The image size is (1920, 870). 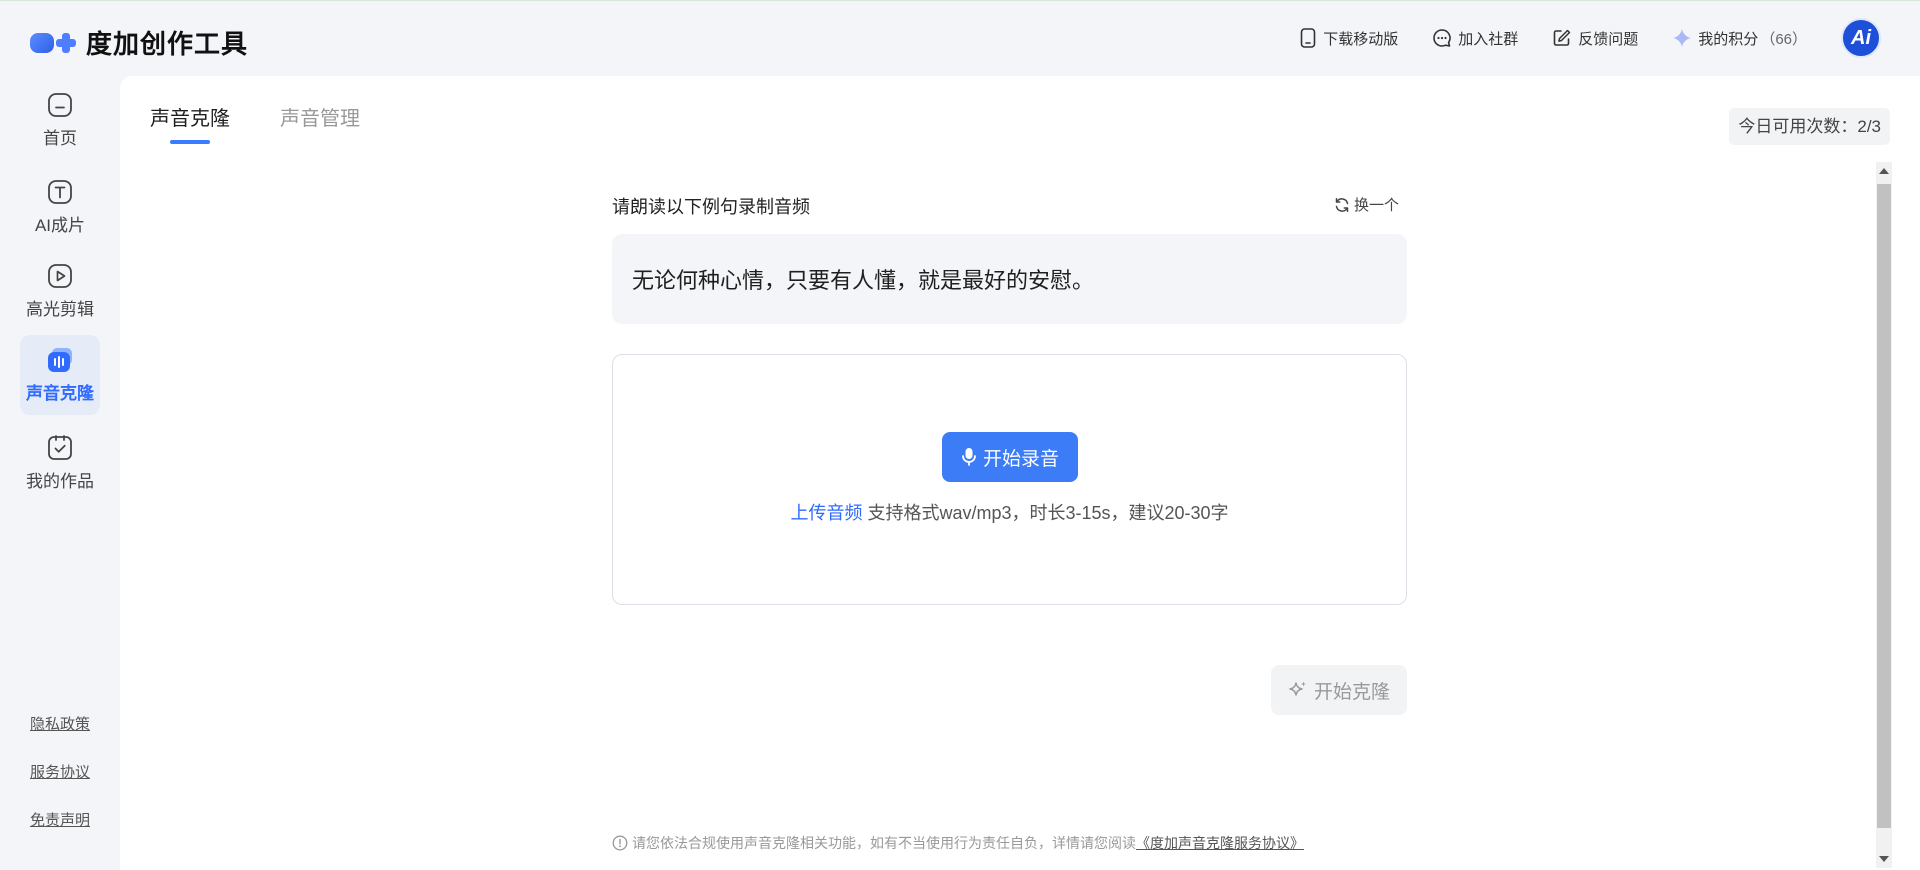 What do you see at coordinates (60, 481) in the screenshot?
I see `sidebar-item-label: 我的作品` at bounding box center [60, 481].